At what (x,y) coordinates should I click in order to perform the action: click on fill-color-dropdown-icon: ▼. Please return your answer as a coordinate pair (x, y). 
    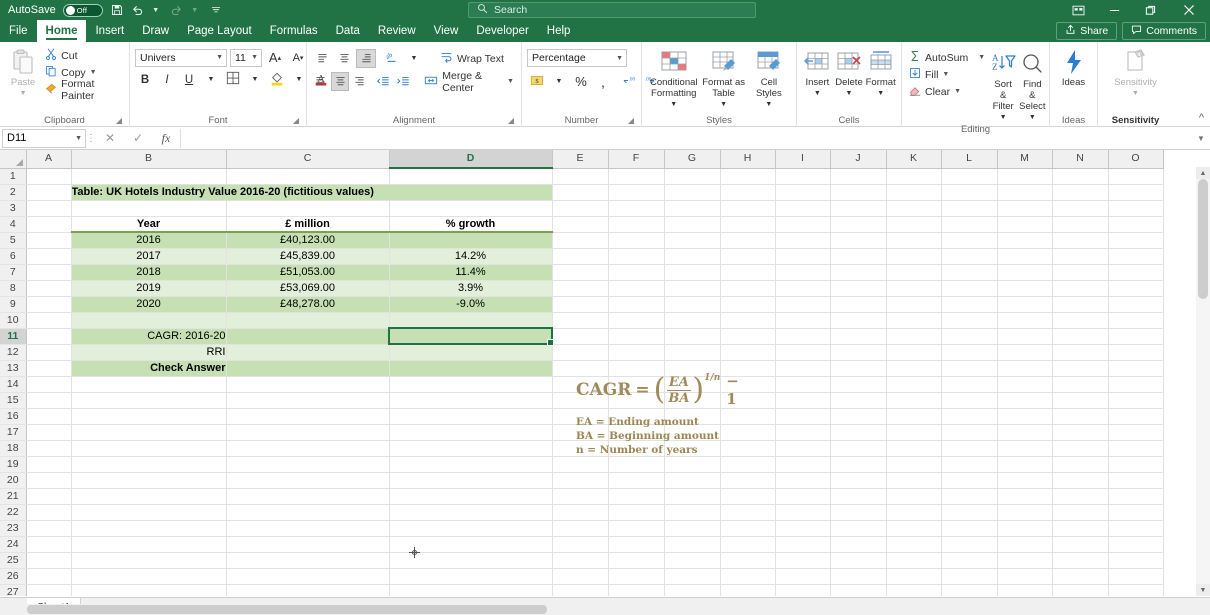
    Looking at the image, I should click on (299, 79).